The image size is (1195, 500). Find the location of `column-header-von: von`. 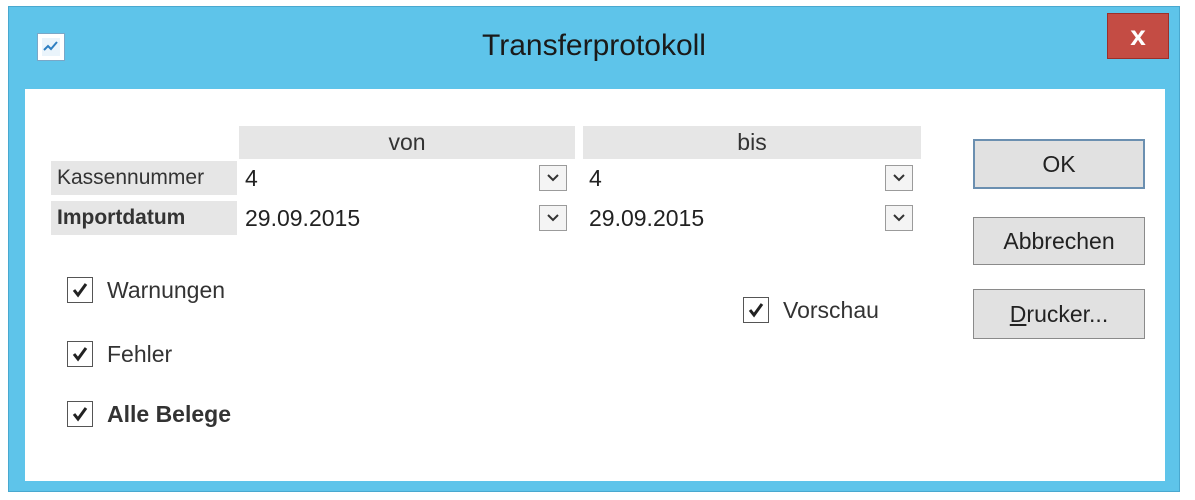

column-header-von: von is located at coordinates (407, 142).